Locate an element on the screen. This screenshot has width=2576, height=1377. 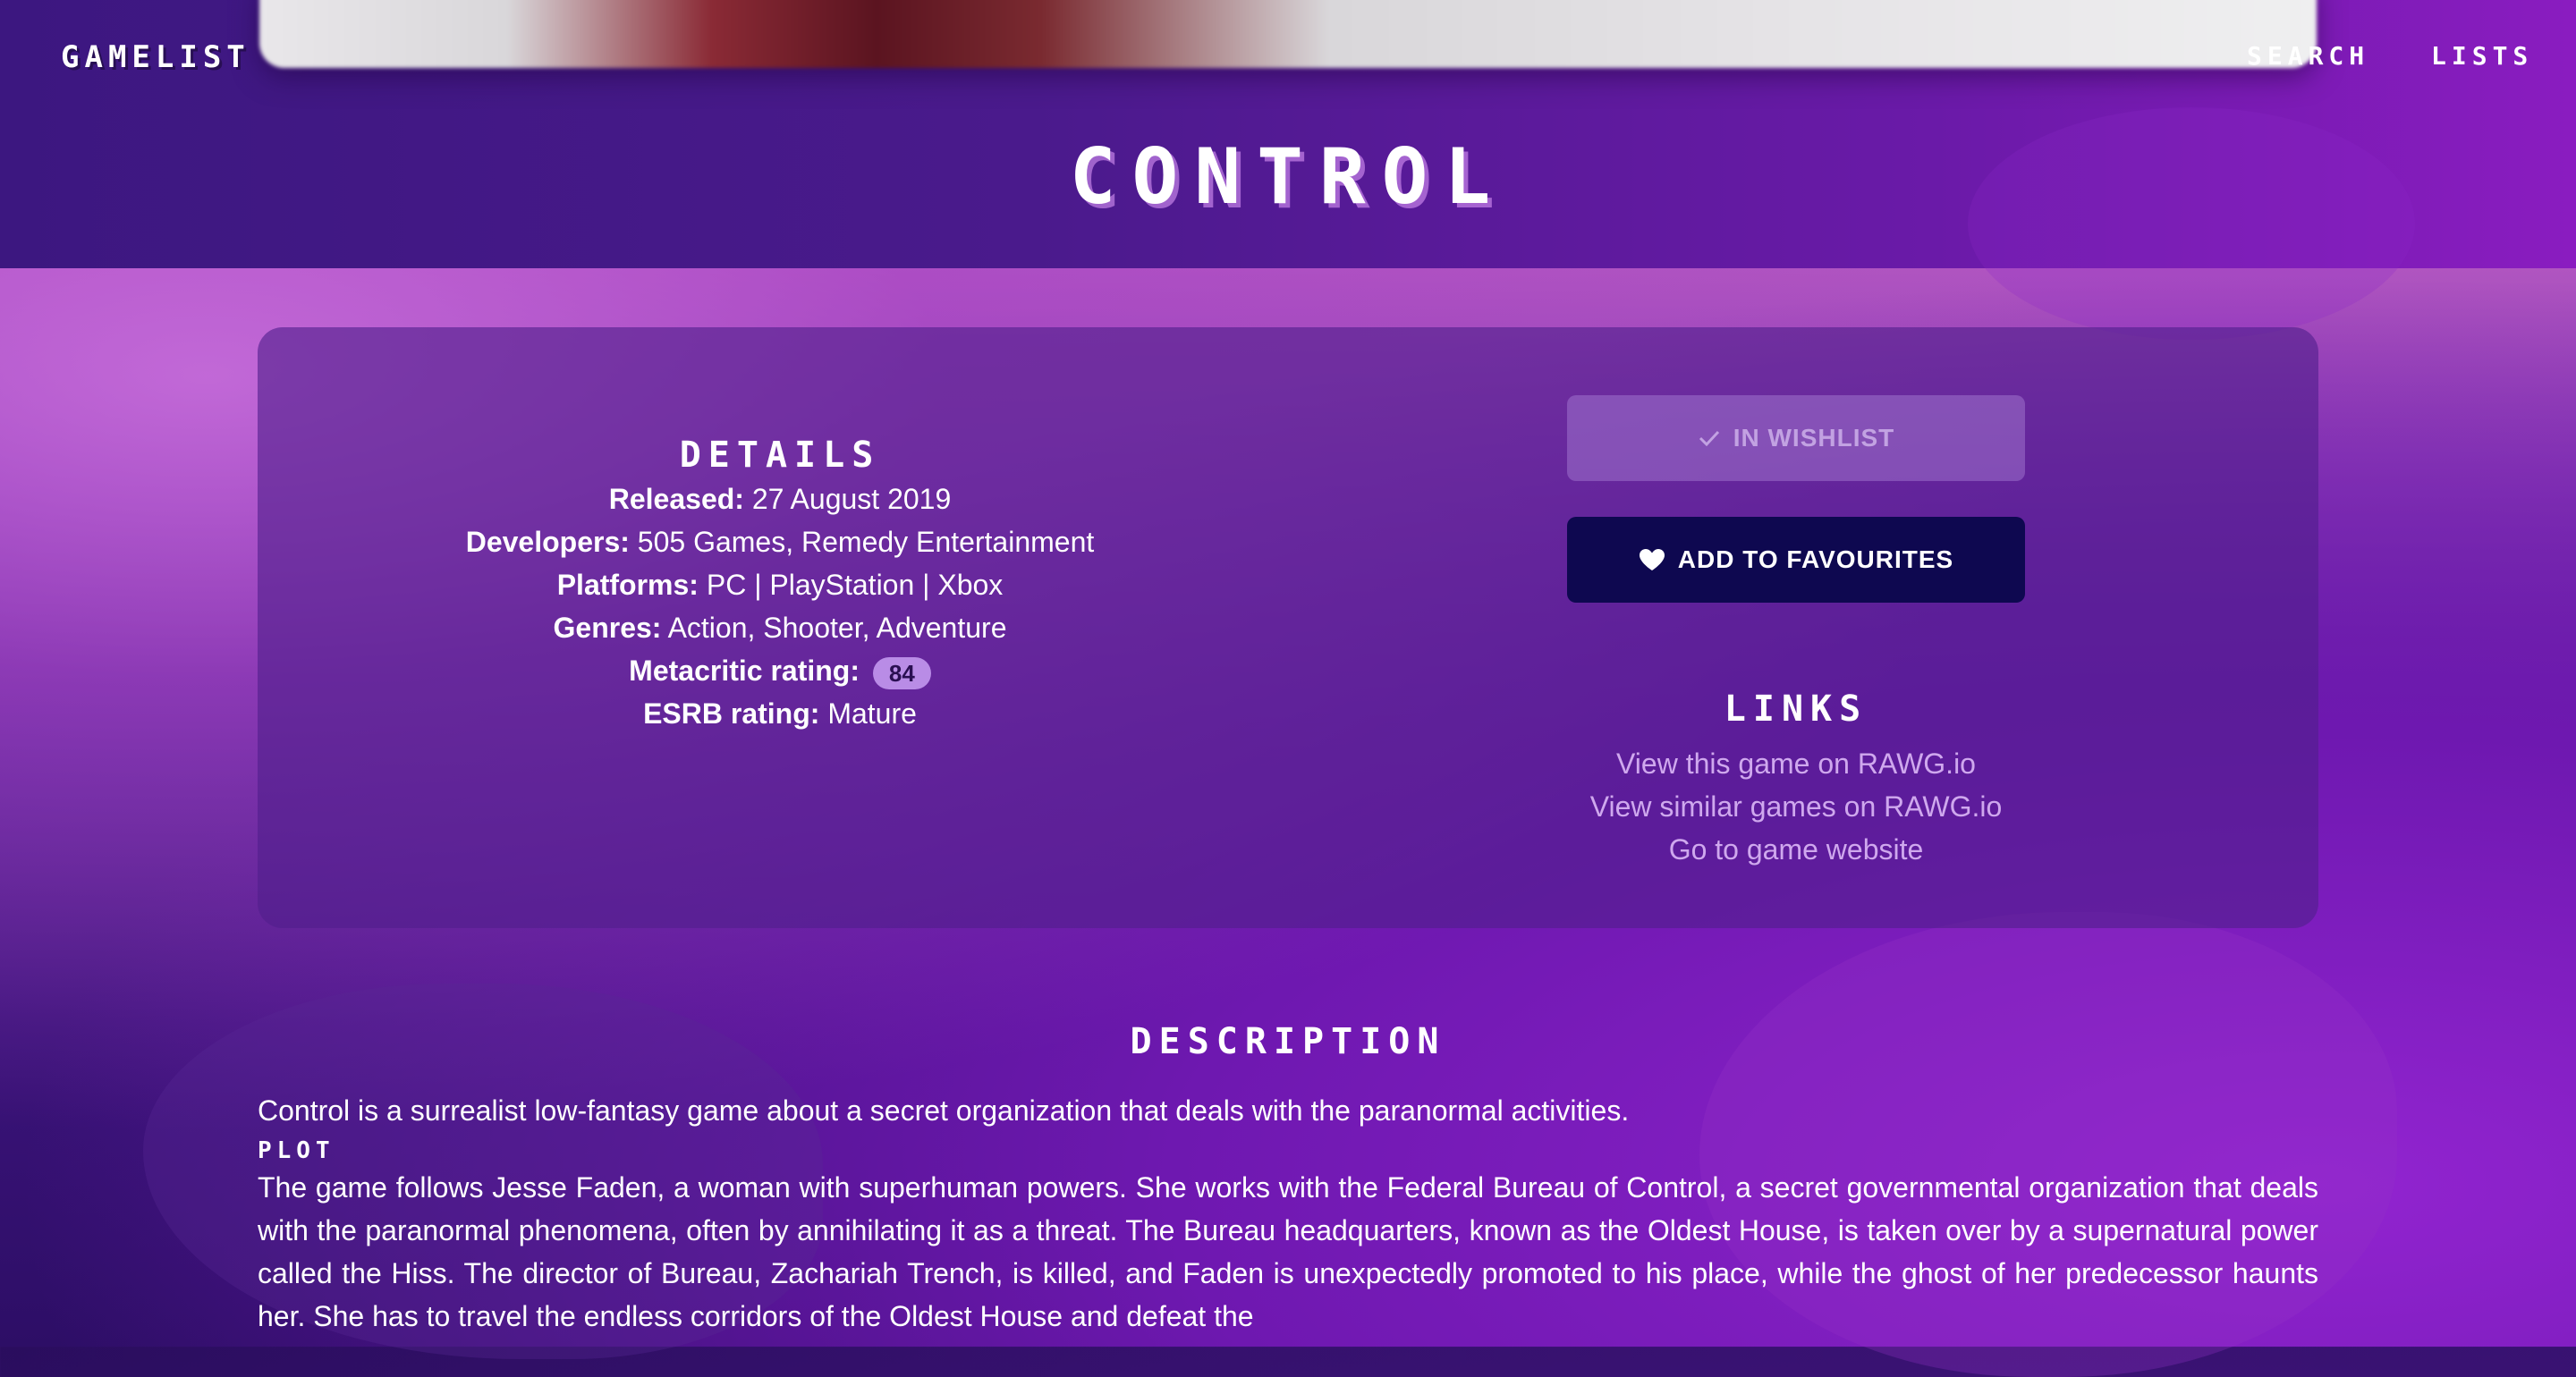
platforms-label: Platforms: is located at coordinates (627, 585).